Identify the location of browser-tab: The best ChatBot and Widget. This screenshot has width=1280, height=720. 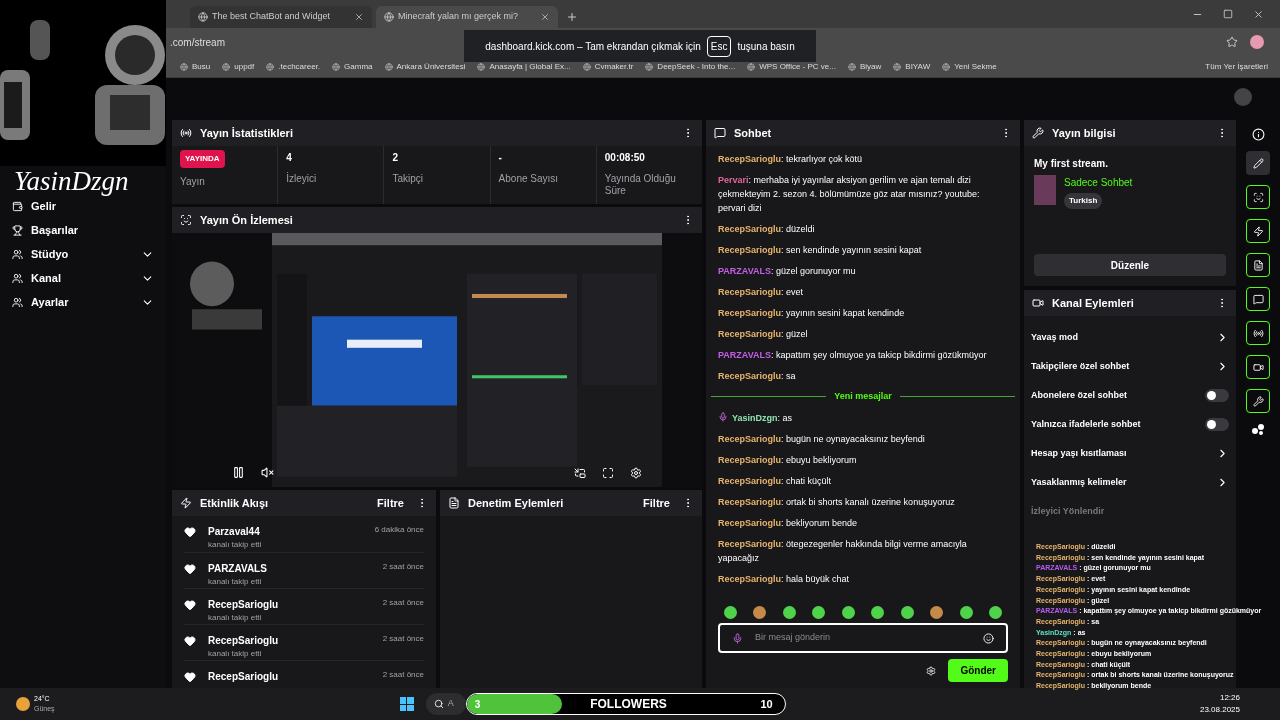
(281, 17).